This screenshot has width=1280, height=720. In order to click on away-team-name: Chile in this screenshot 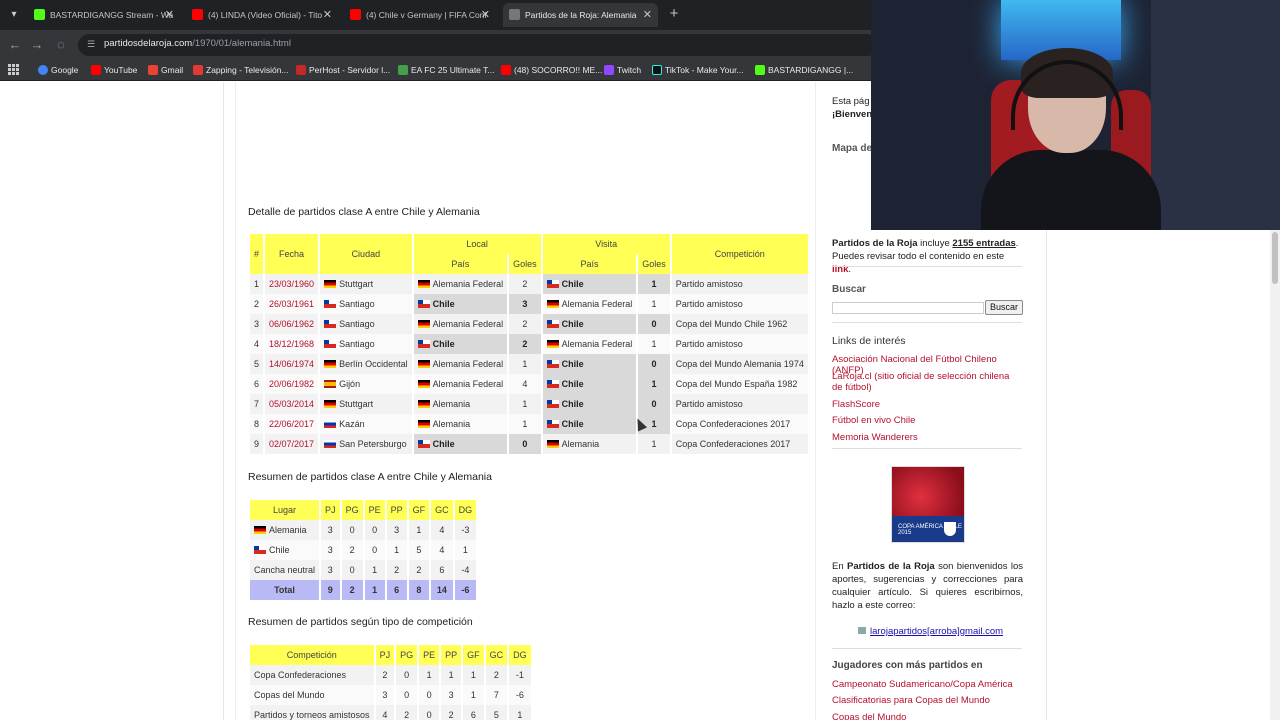, I will do `click(572, 404)`.